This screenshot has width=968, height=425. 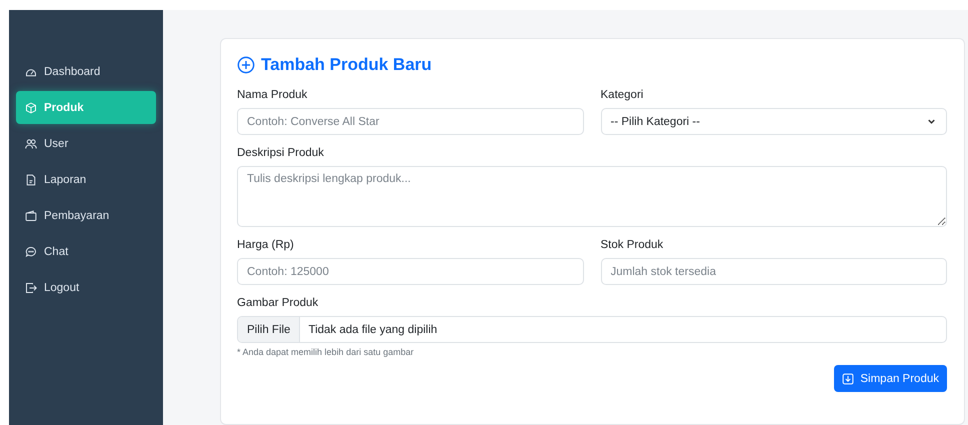 I want to click on field-label: Harga (Rp), so click(x=266, y=245).